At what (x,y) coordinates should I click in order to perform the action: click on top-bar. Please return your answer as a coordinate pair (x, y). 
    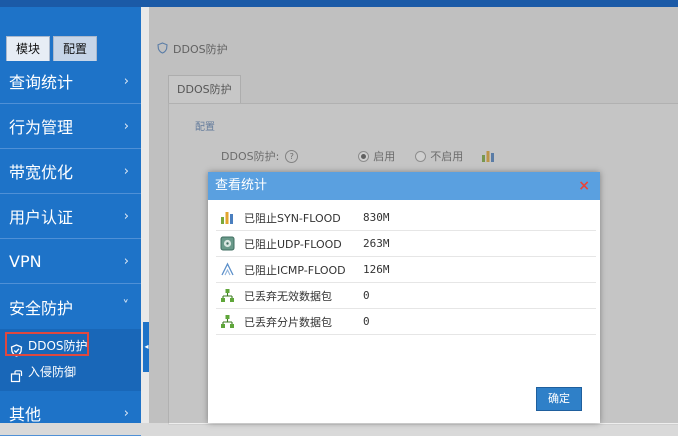
    Looking at the image, I should click on (339, 3).